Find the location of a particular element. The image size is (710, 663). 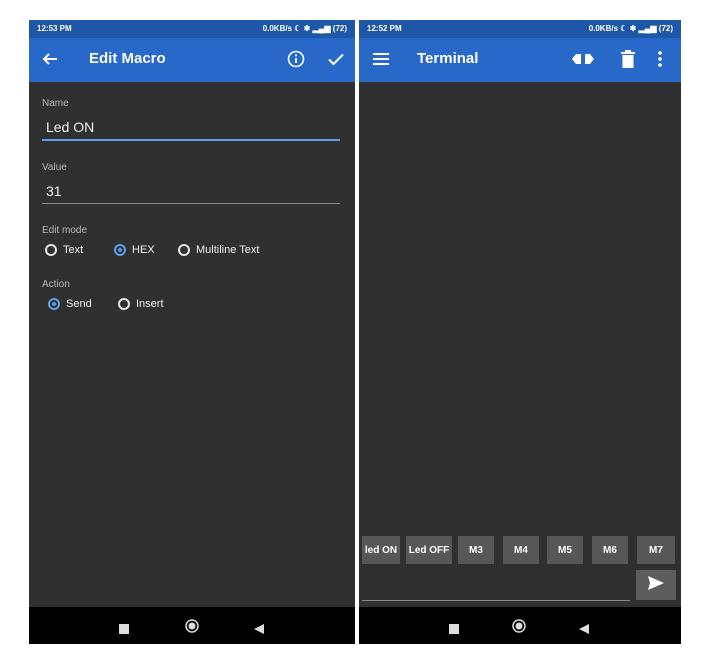

radio-edit-mode-hex: HEX is located at coordinates (134, 250).